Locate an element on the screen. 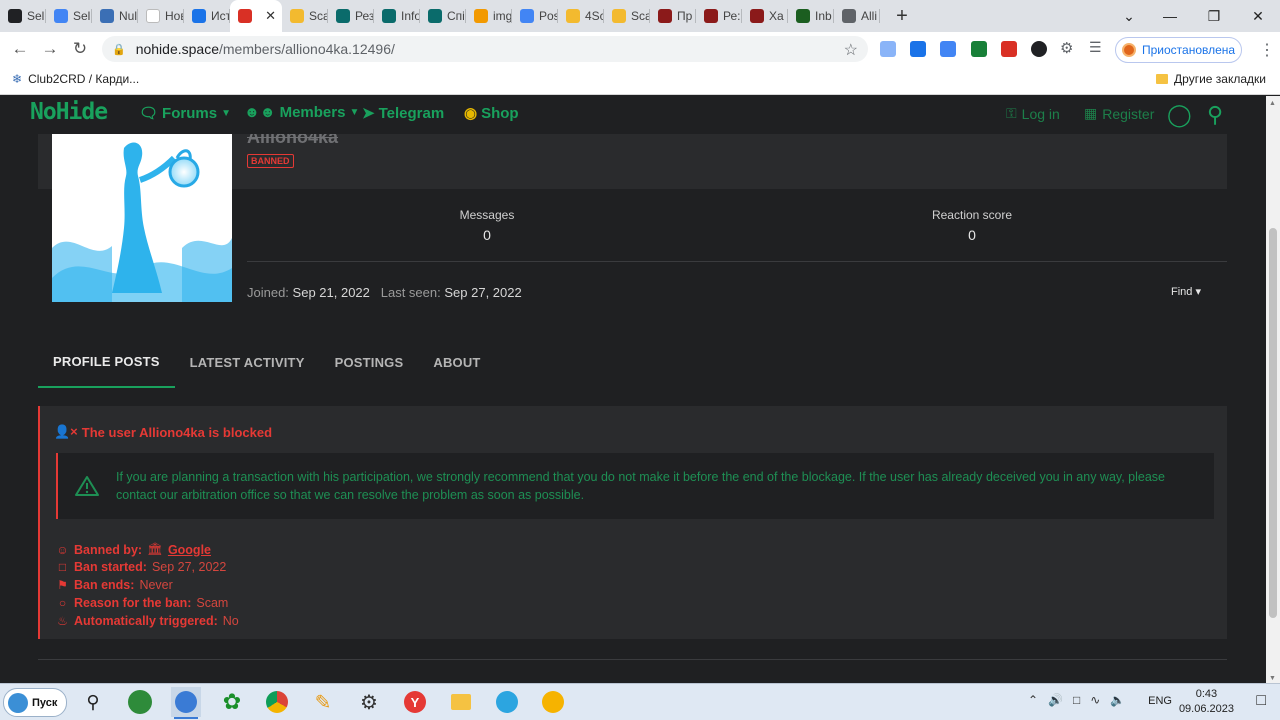  translate-icon is located at coordinates (948, 49).